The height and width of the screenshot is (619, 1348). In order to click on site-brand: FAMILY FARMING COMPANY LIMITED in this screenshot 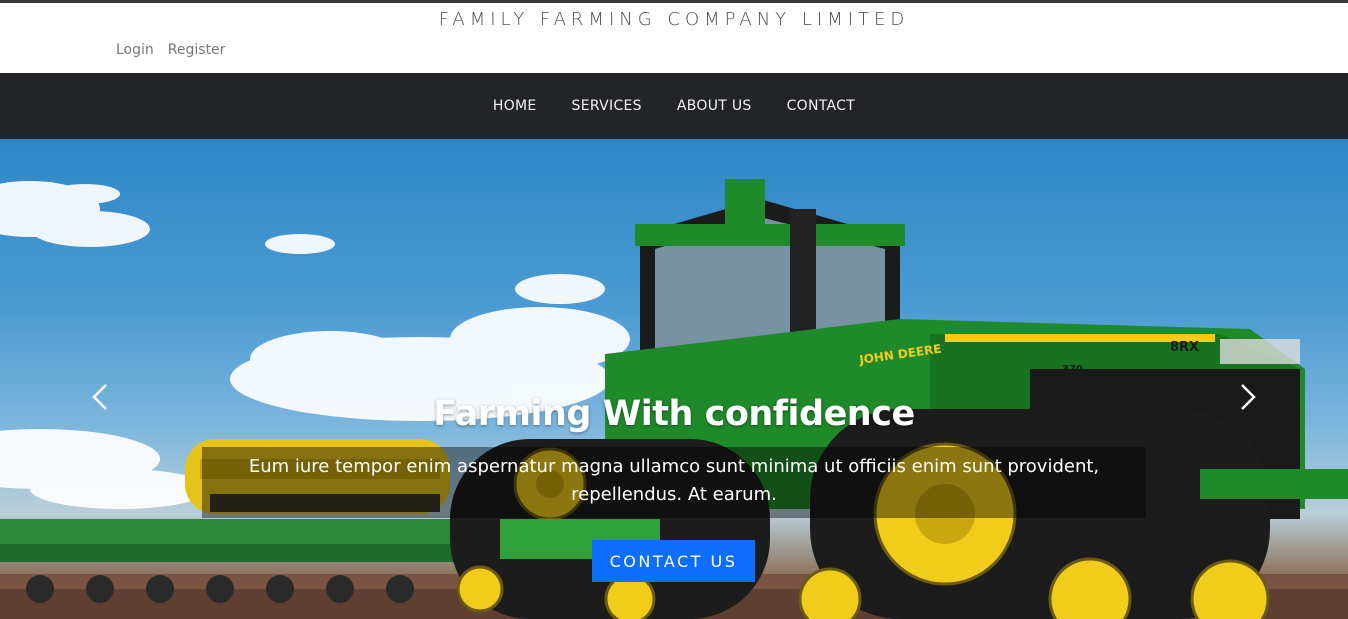, I will do `click(674, 19)`.